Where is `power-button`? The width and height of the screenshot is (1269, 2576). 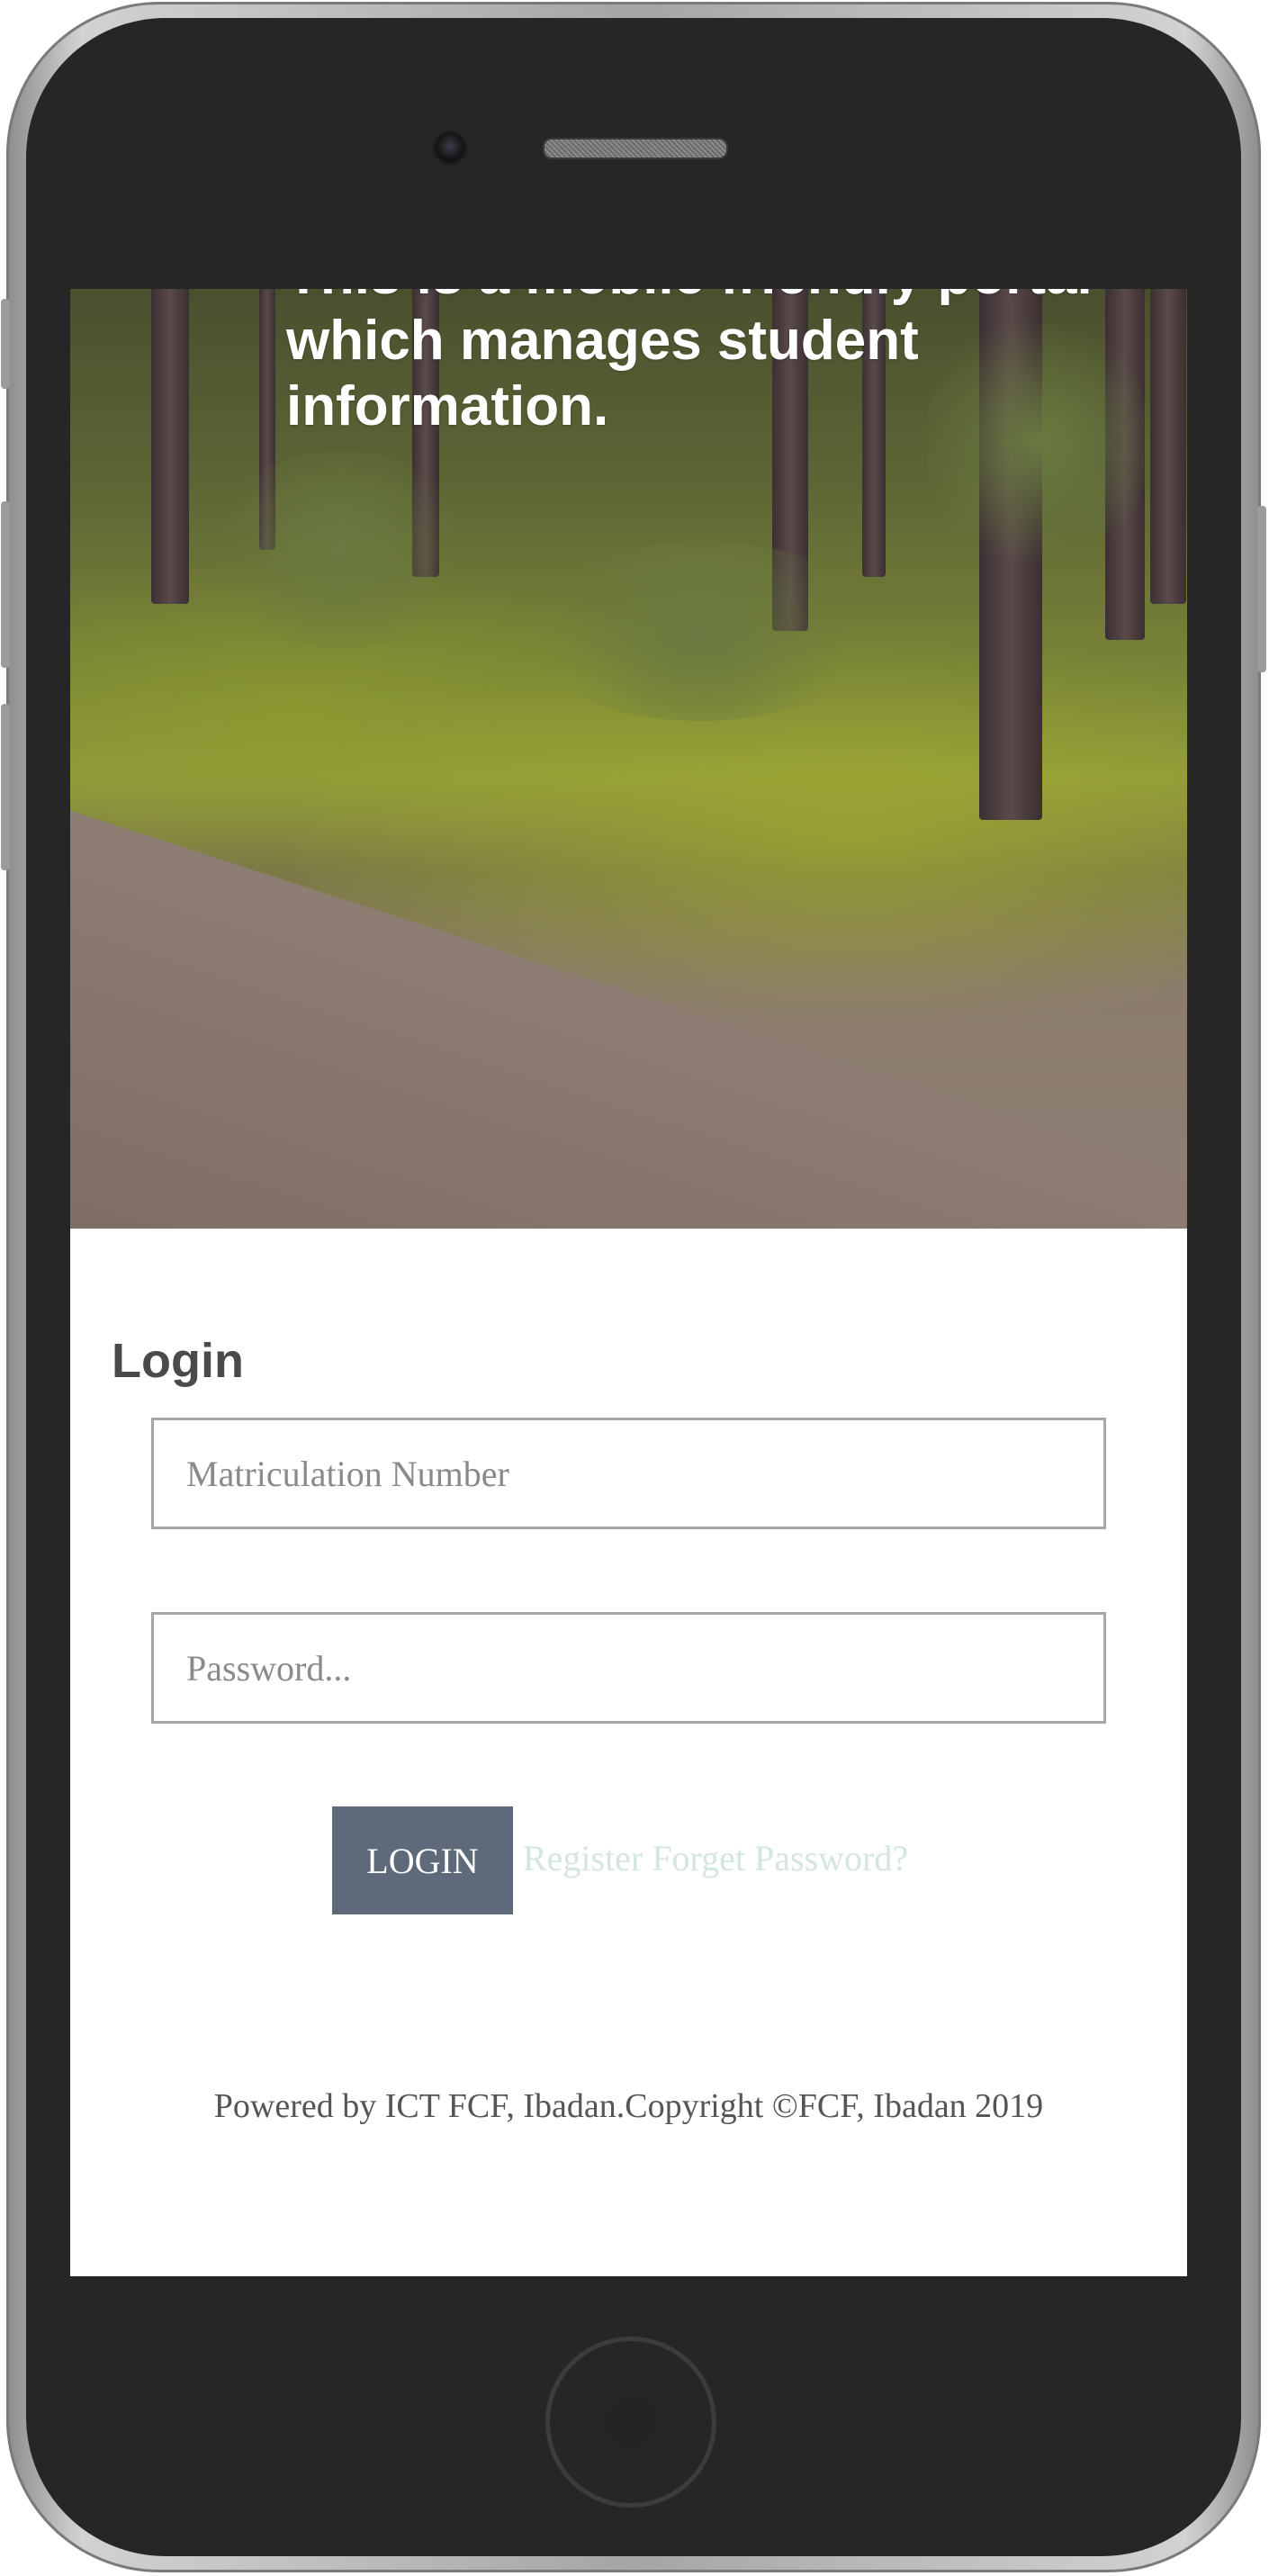 power-button is located at coordinates (1261, 589).